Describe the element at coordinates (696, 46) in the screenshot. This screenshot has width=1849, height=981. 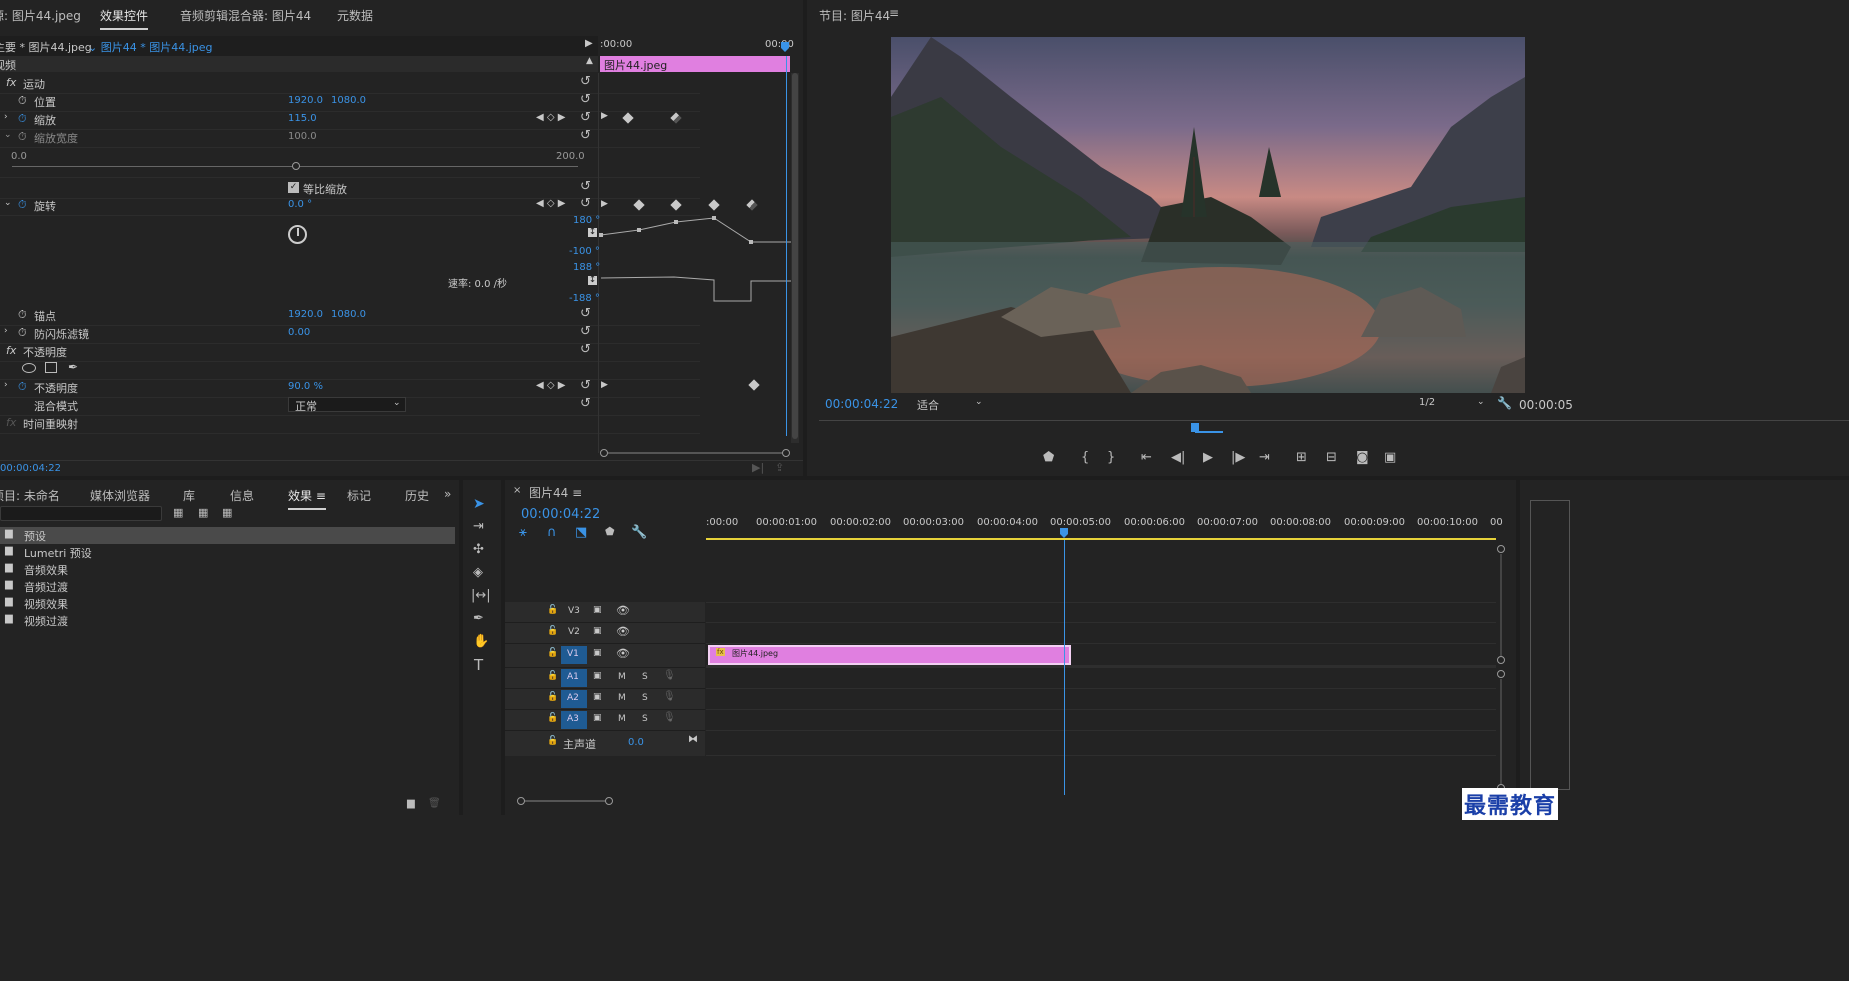
I see `ec-timeline-ruler: :00:00 00:00` at that location.